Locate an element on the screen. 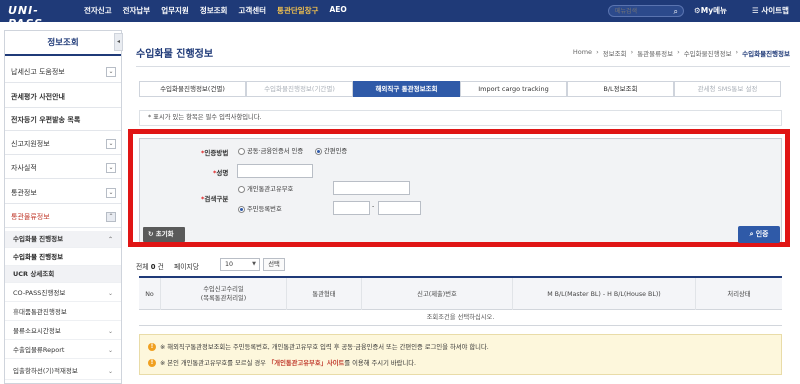 Image resolution: width=800 pixels, height=384 pixels. sidebar-item-clearance-info: 통관정보 ⌄ is located at coordinates (63, 193).